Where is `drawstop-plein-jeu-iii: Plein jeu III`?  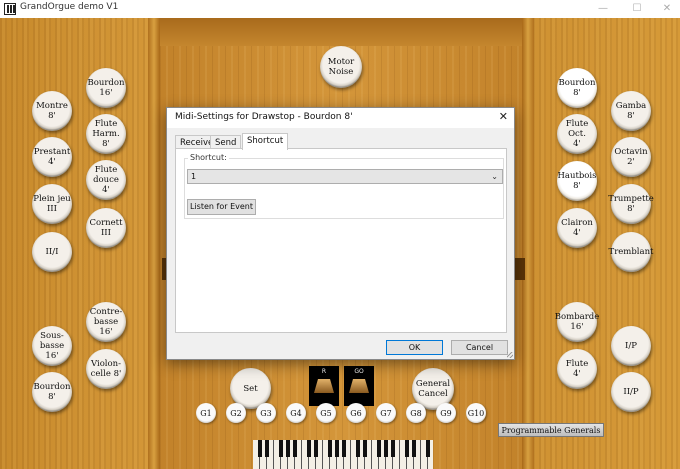
drawstop-plein-jeu-iii: Plein jeu III is located at coordinates (52, 204).